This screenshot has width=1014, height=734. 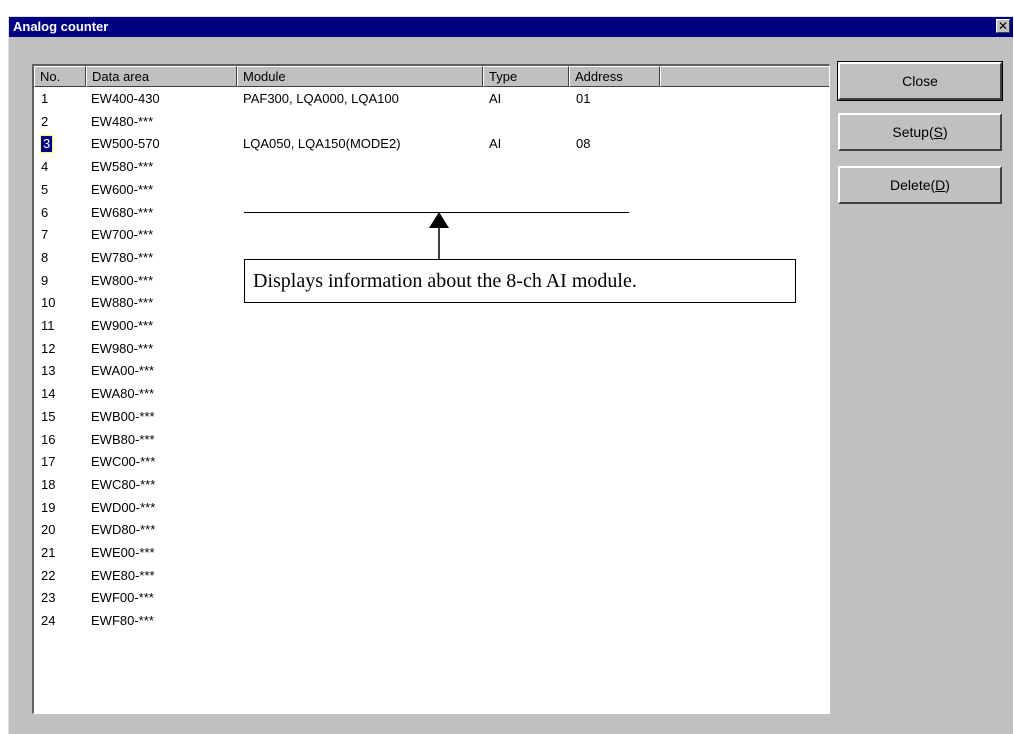 I want to click on row-no: 22, so click(x=48, y=575).